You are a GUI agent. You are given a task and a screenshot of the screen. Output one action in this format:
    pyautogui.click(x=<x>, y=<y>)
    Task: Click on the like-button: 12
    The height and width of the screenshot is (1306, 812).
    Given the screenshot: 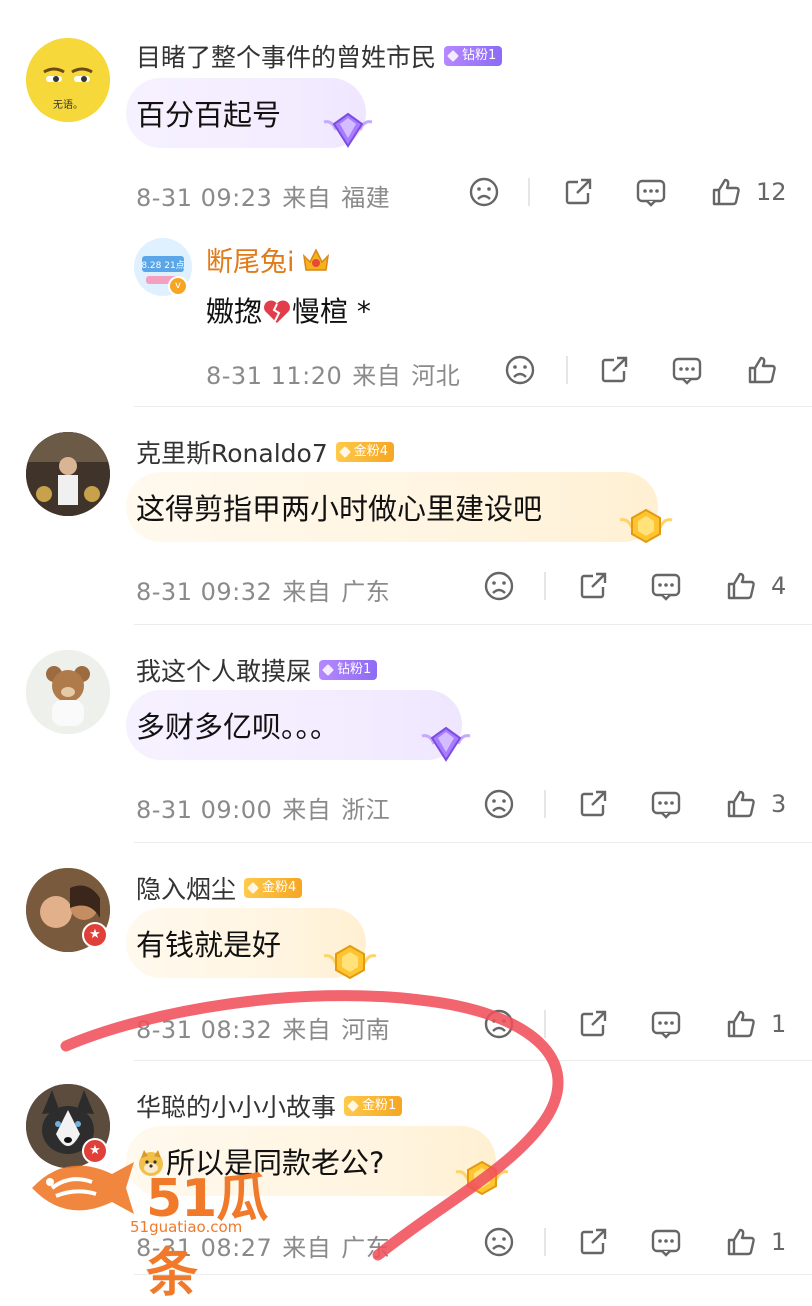 What is the action you would take?
    pyautogui.click(x=748, y=192)
    